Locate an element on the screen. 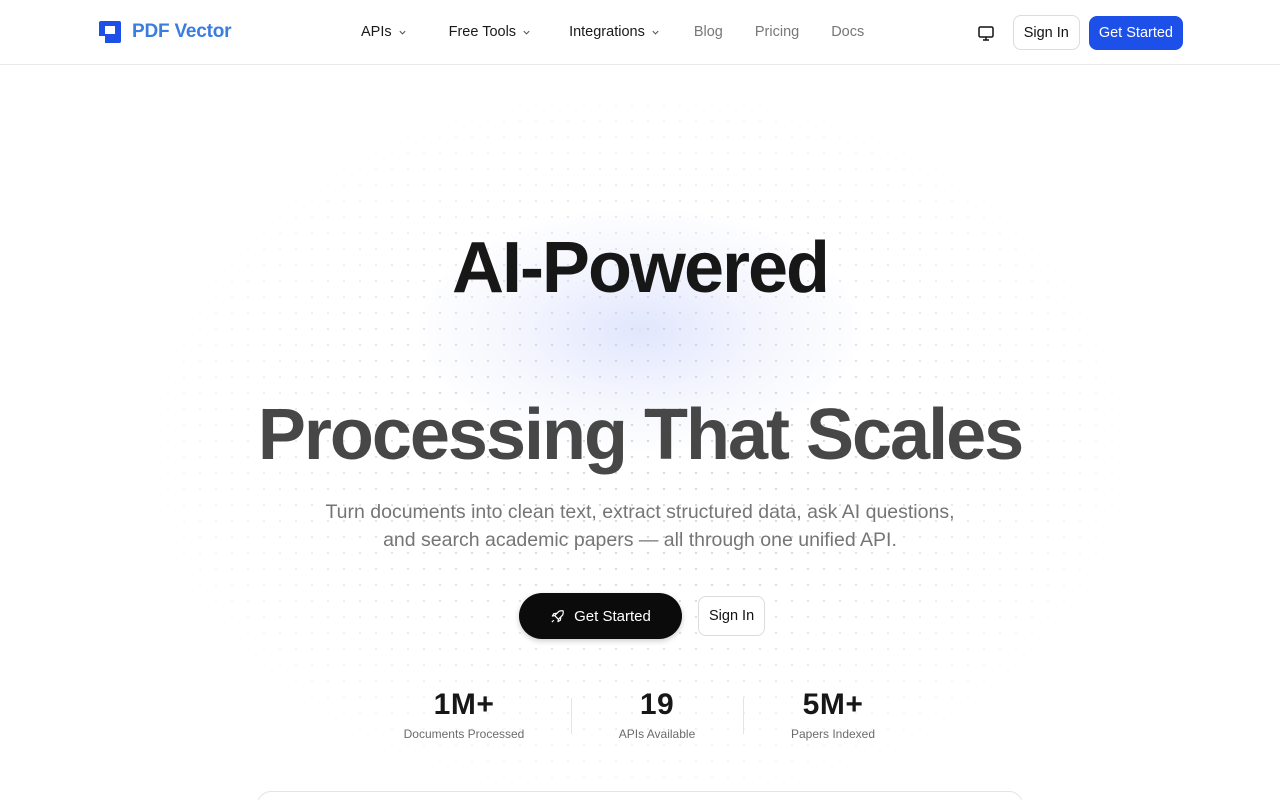  sign-in-button: Sign In is located at coordinates (1046, 32).